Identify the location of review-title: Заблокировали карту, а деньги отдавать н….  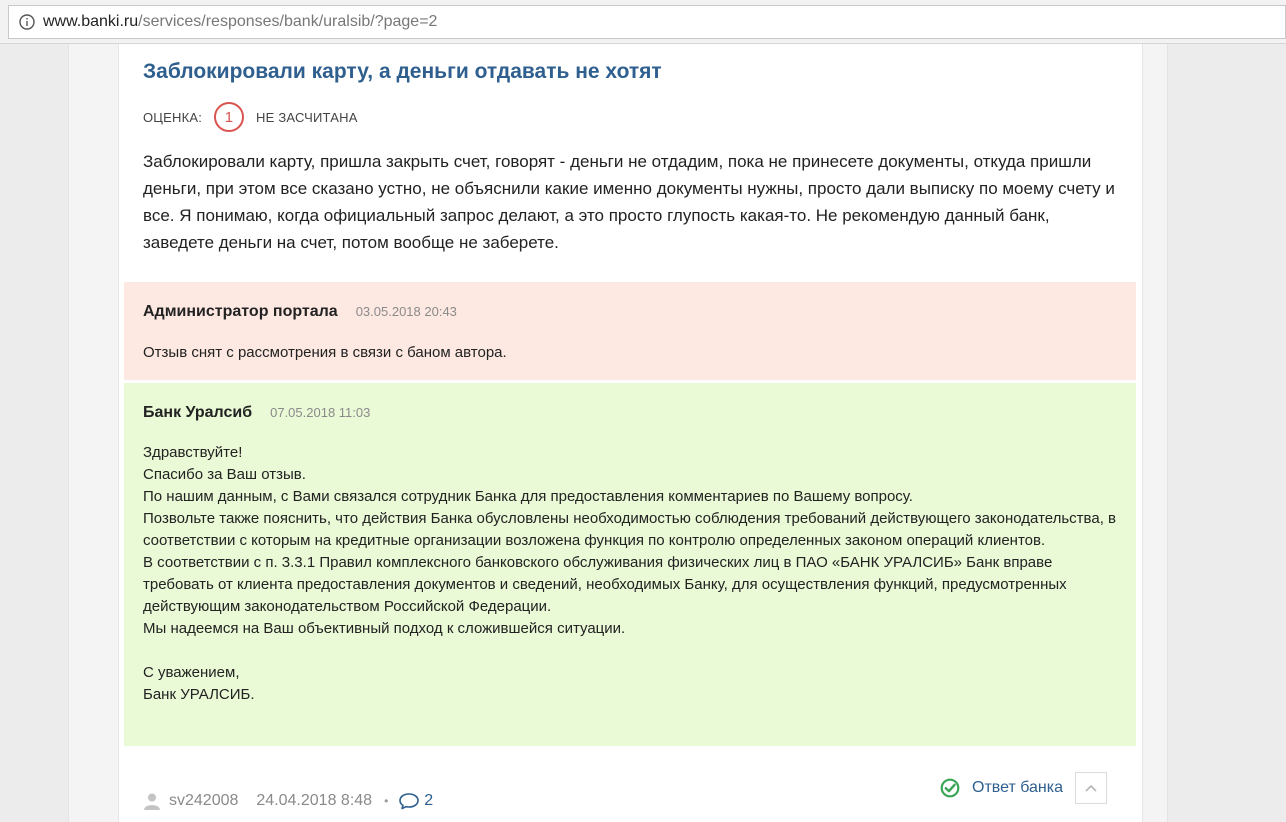
(402, 72).